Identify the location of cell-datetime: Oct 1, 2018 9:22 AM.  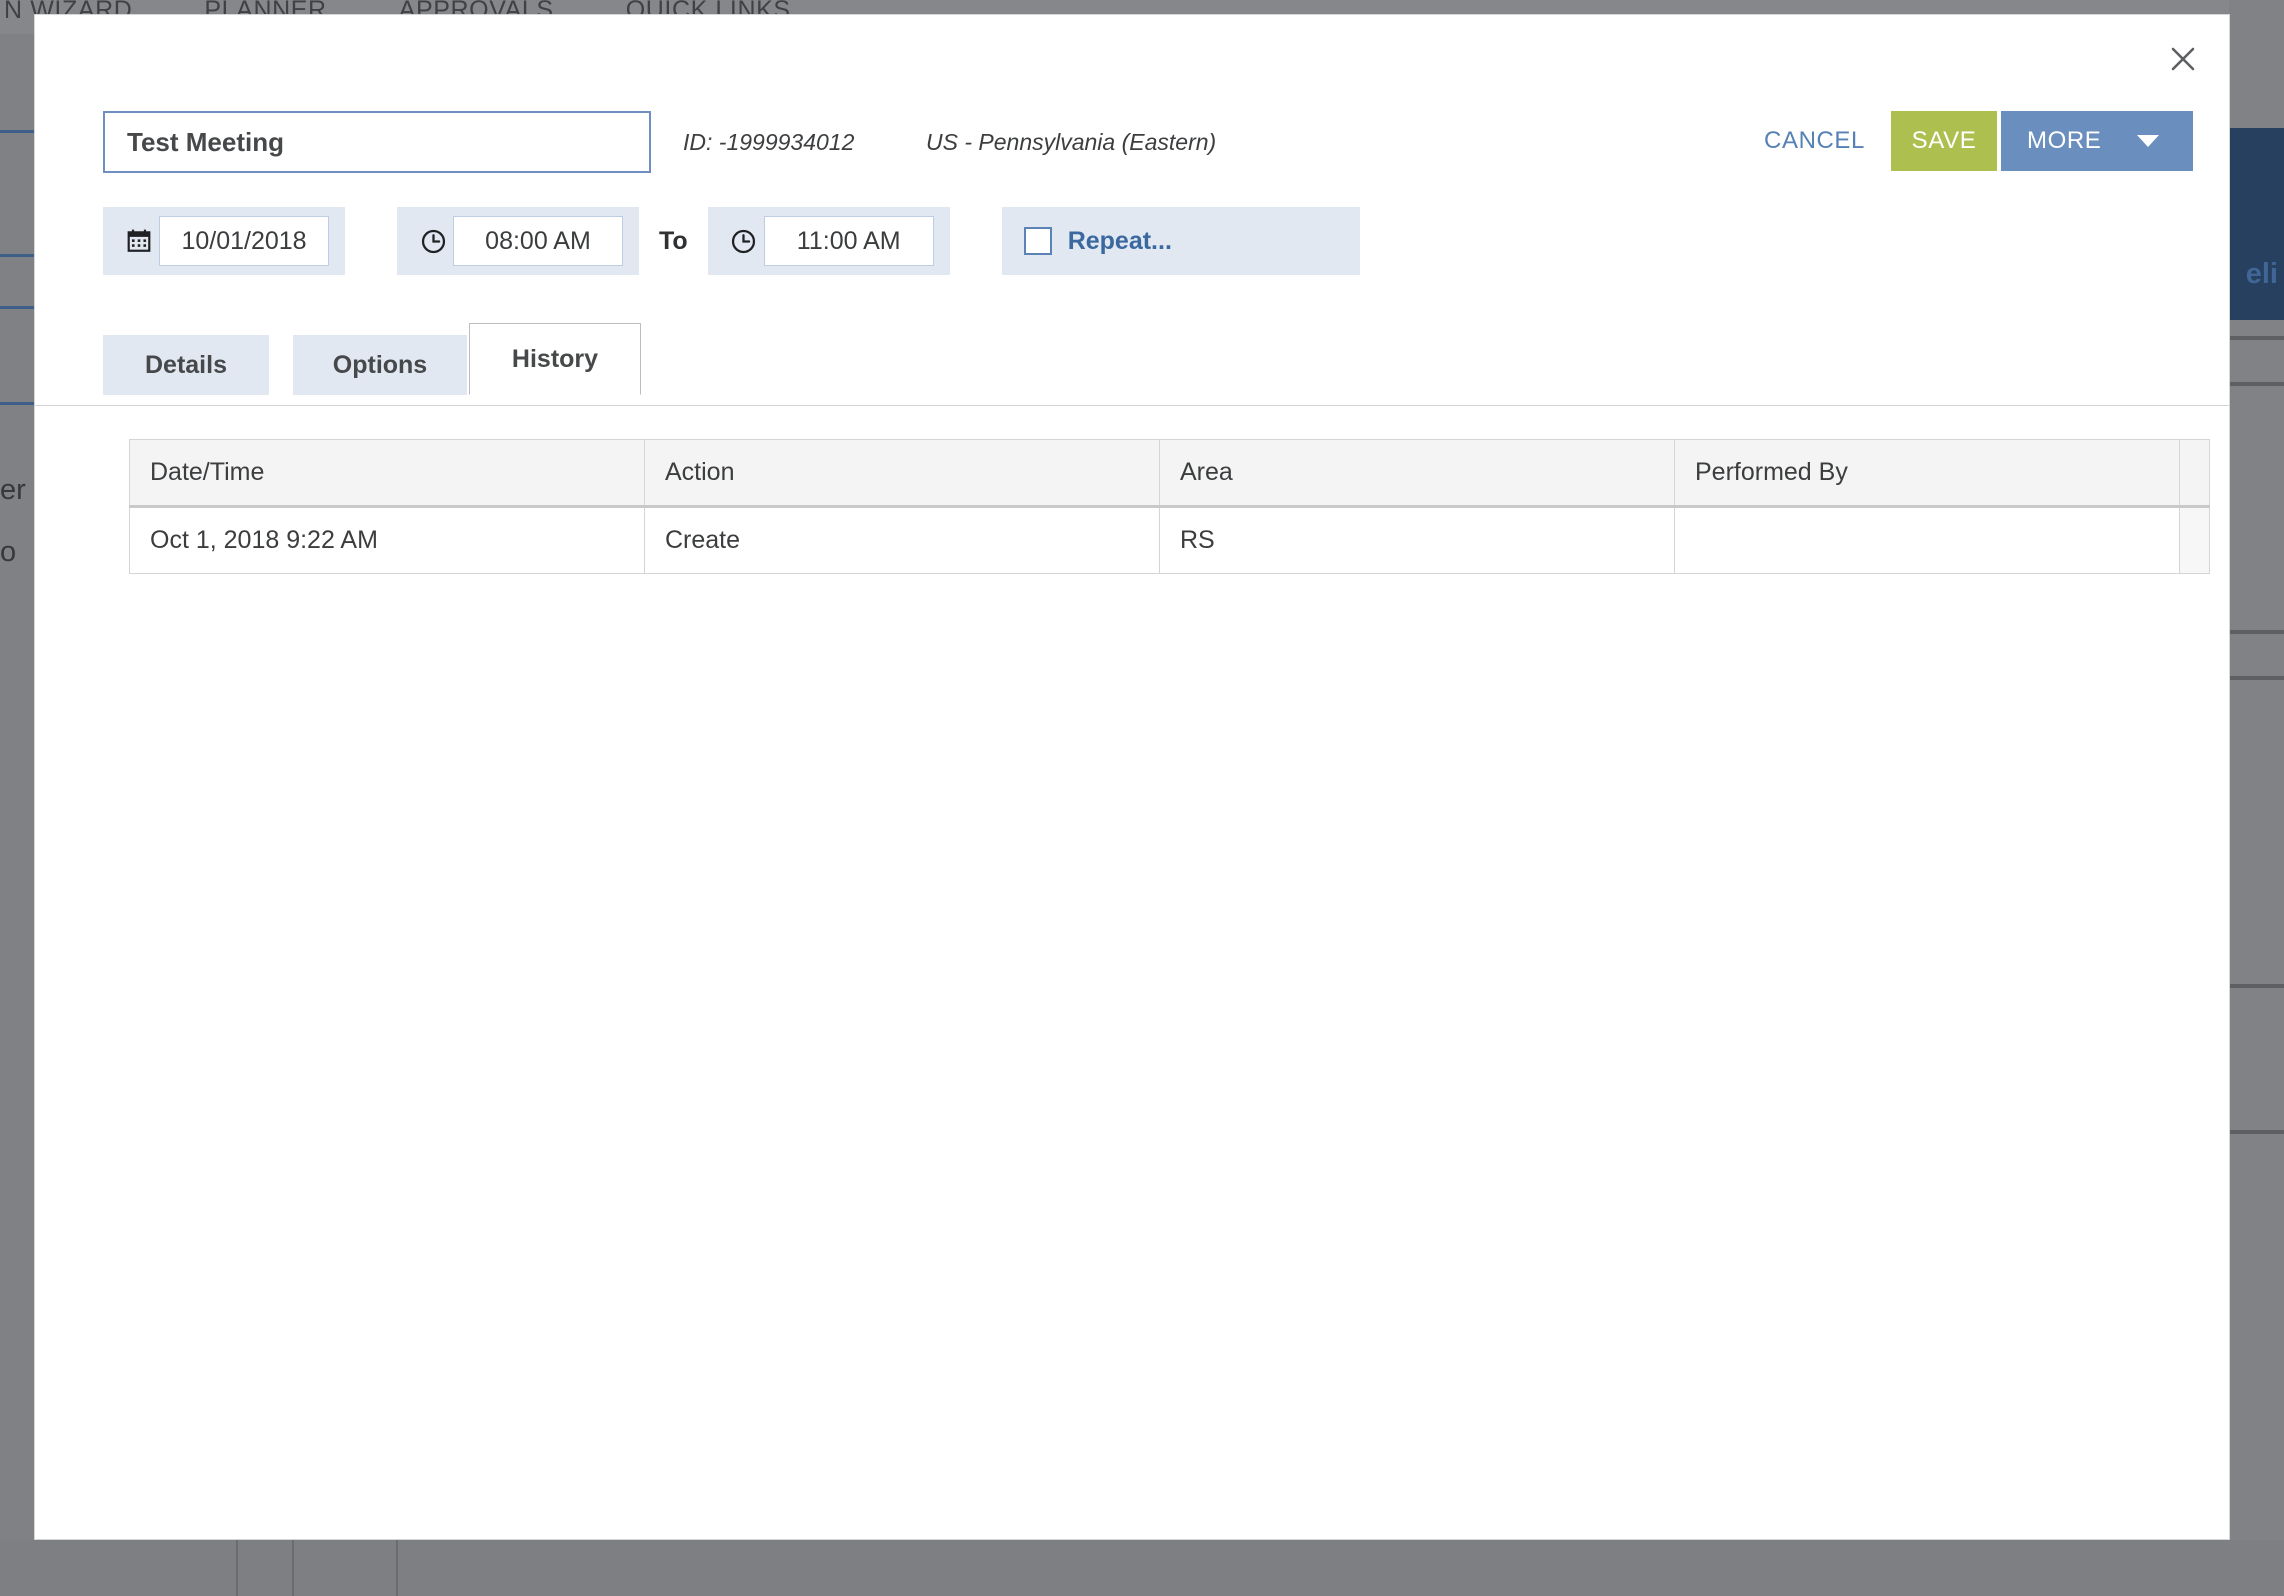
(387, 540).